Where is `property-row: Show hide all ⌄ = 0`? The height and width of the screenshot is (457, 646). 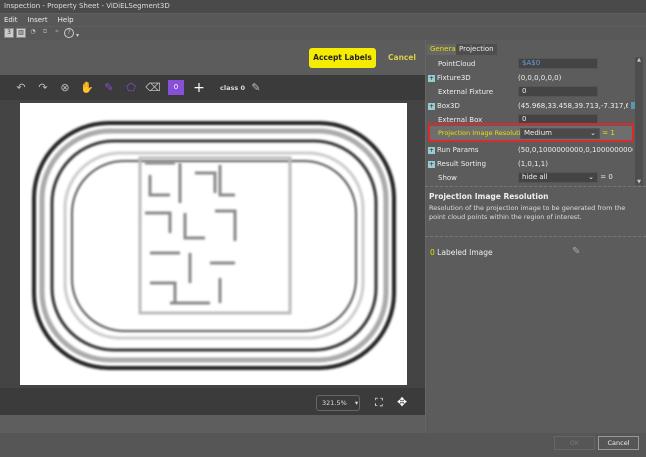 property-row: Show hide all ⌄ = 0 is located at coordinates (525, 177).